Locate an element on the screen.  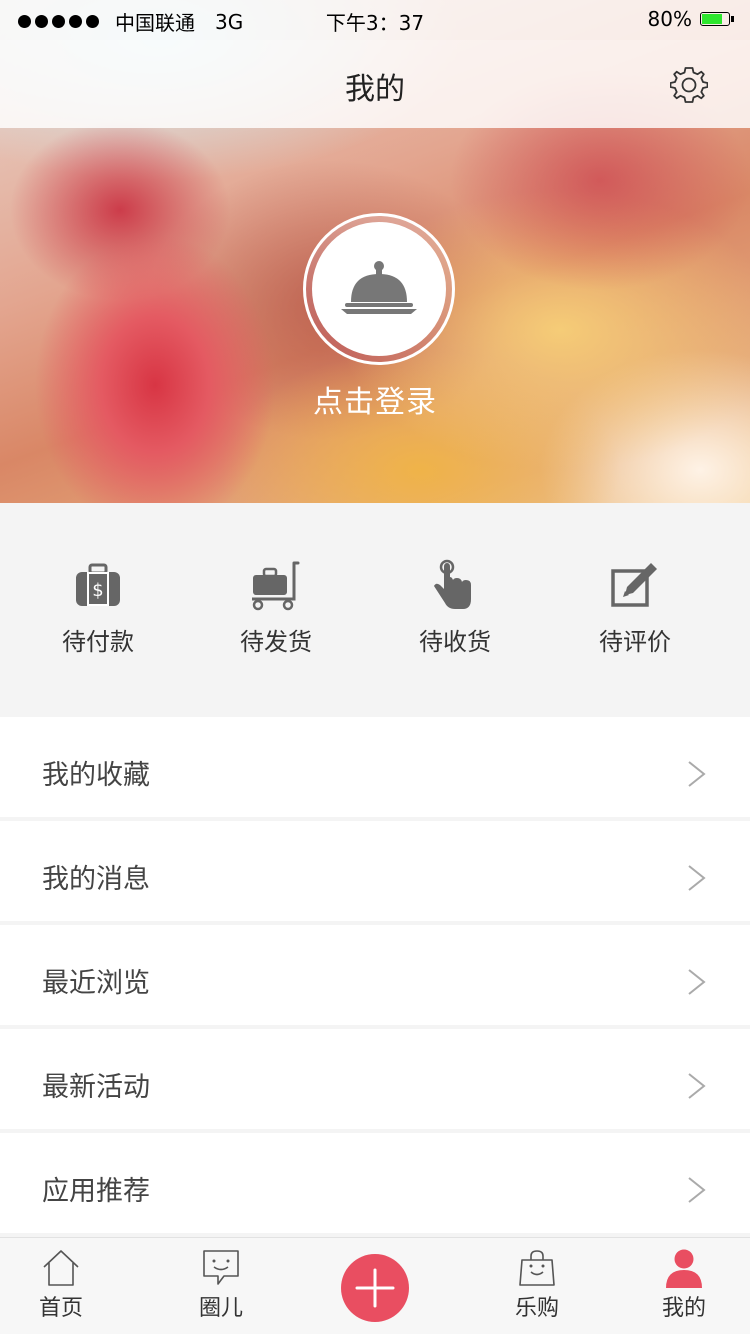
pending-shipment-label: 待发货 is located at coordinates (276, 642).